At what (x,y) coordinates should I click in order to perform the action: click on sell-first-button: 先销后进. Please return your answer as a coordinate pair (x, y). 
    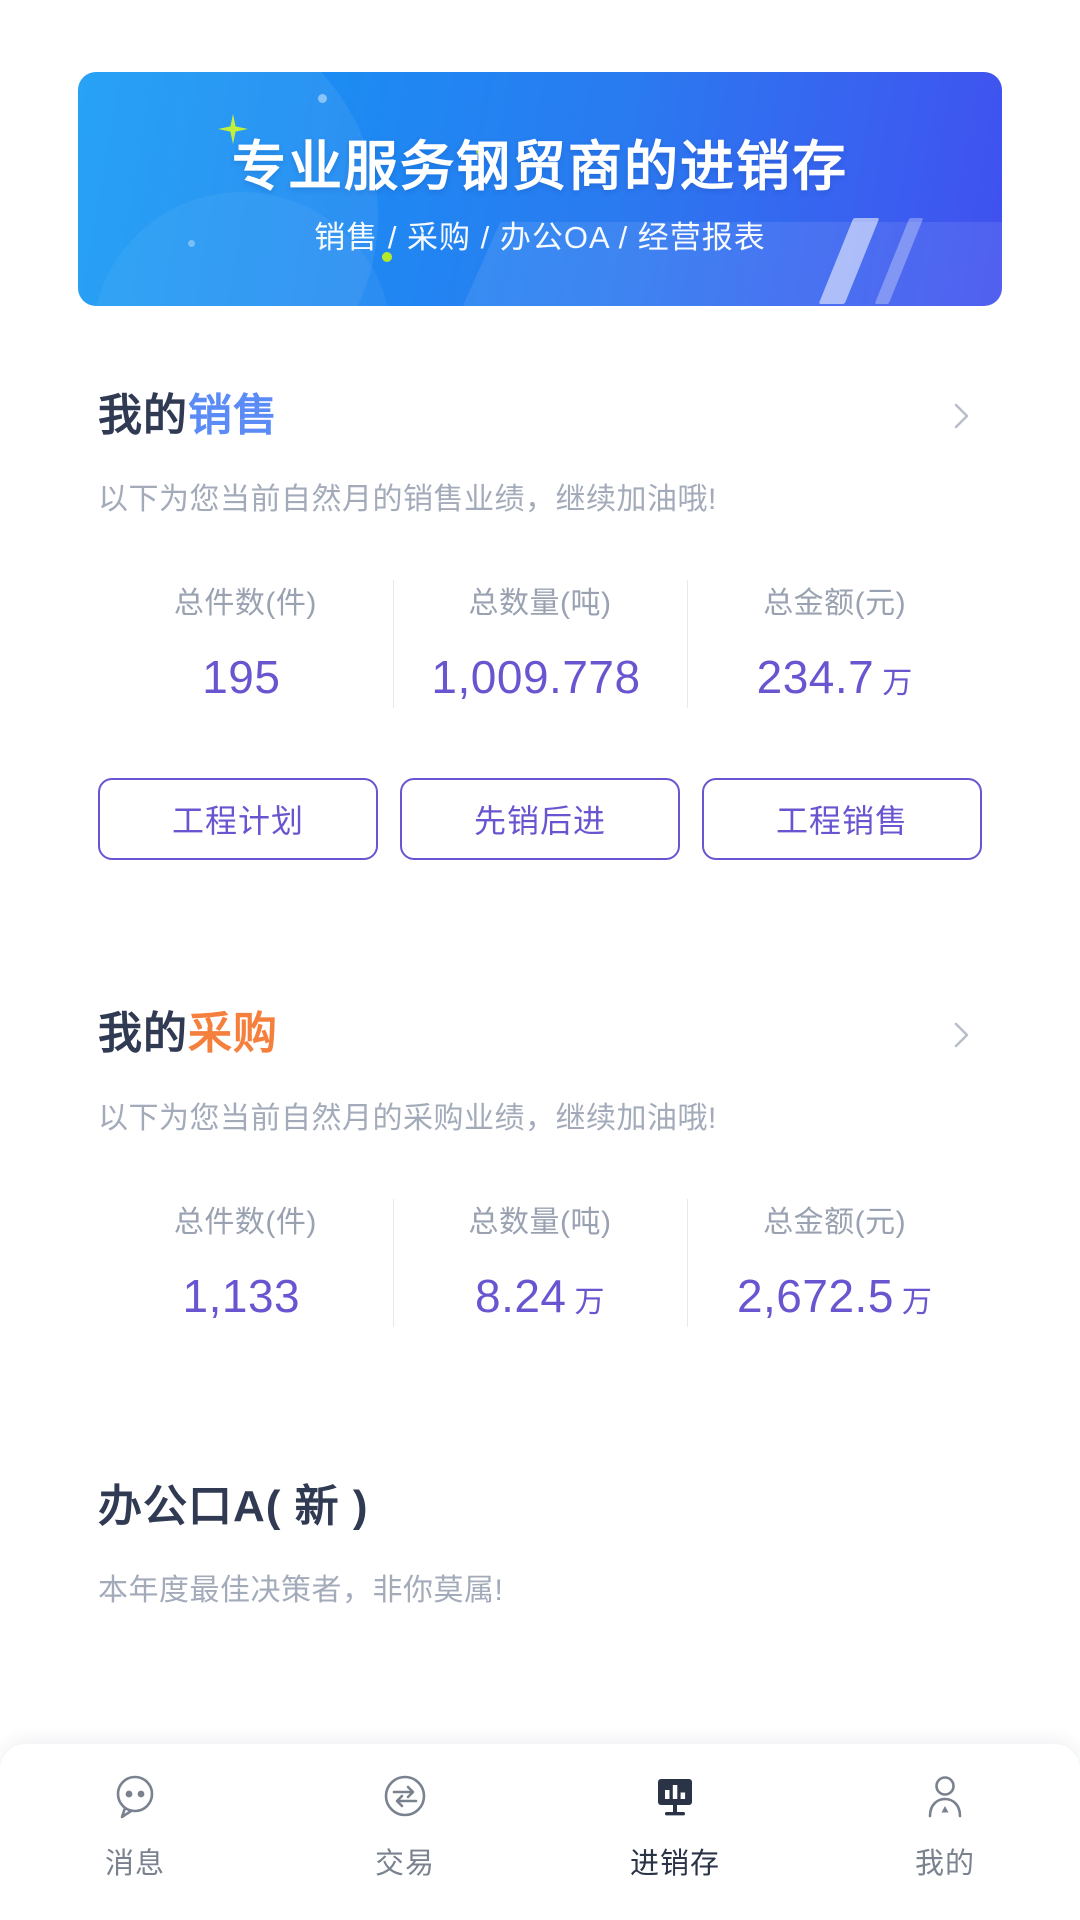
    Looking at the image, I should click on (540, 819).